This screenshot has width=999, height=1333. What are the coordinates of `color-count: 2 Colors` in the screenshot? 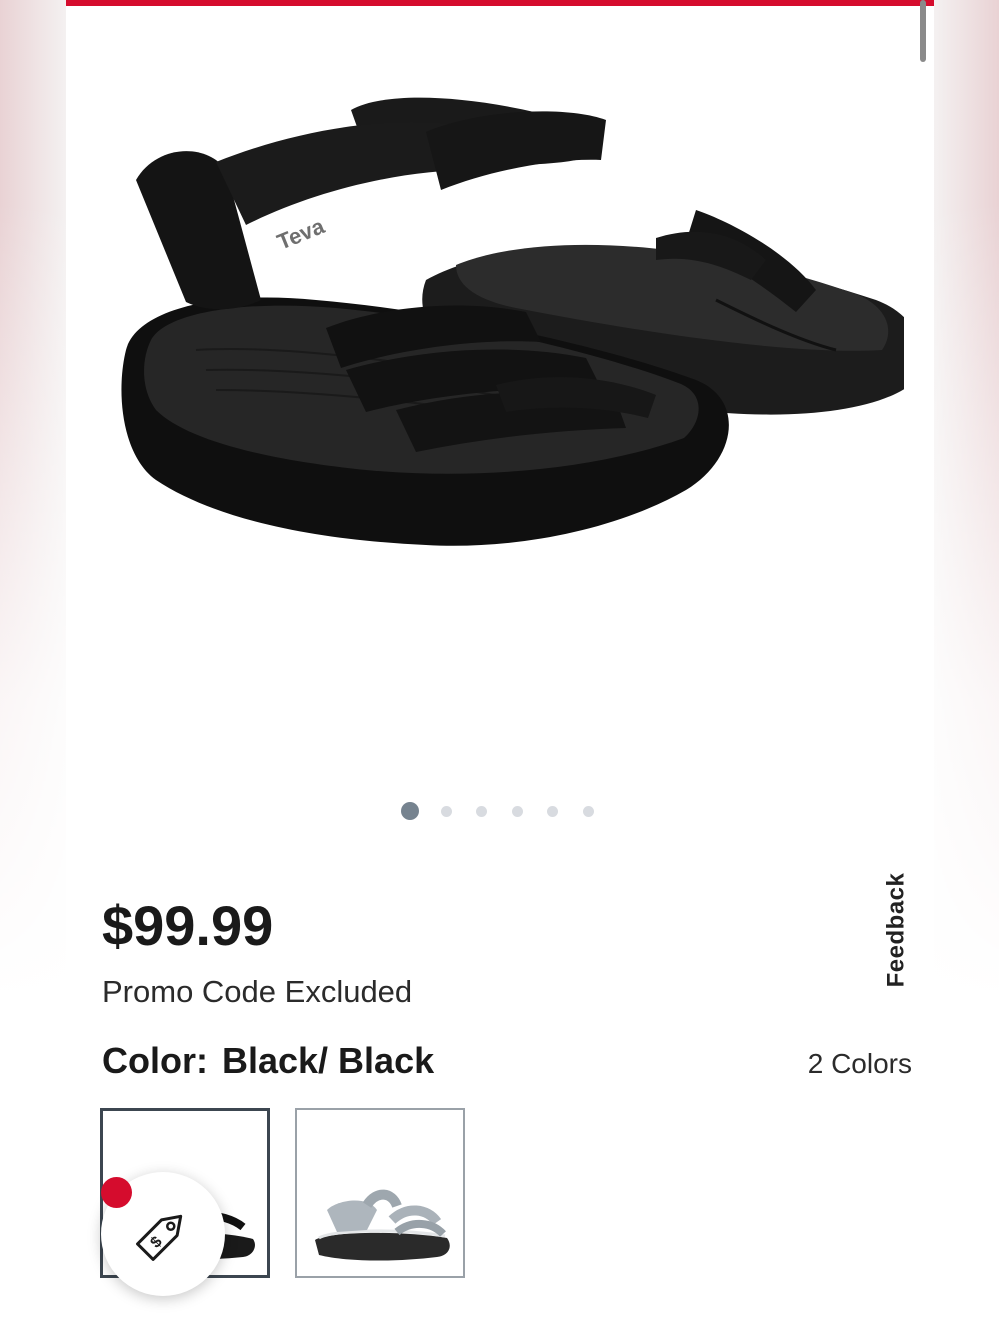 It's located at (859, 1063).